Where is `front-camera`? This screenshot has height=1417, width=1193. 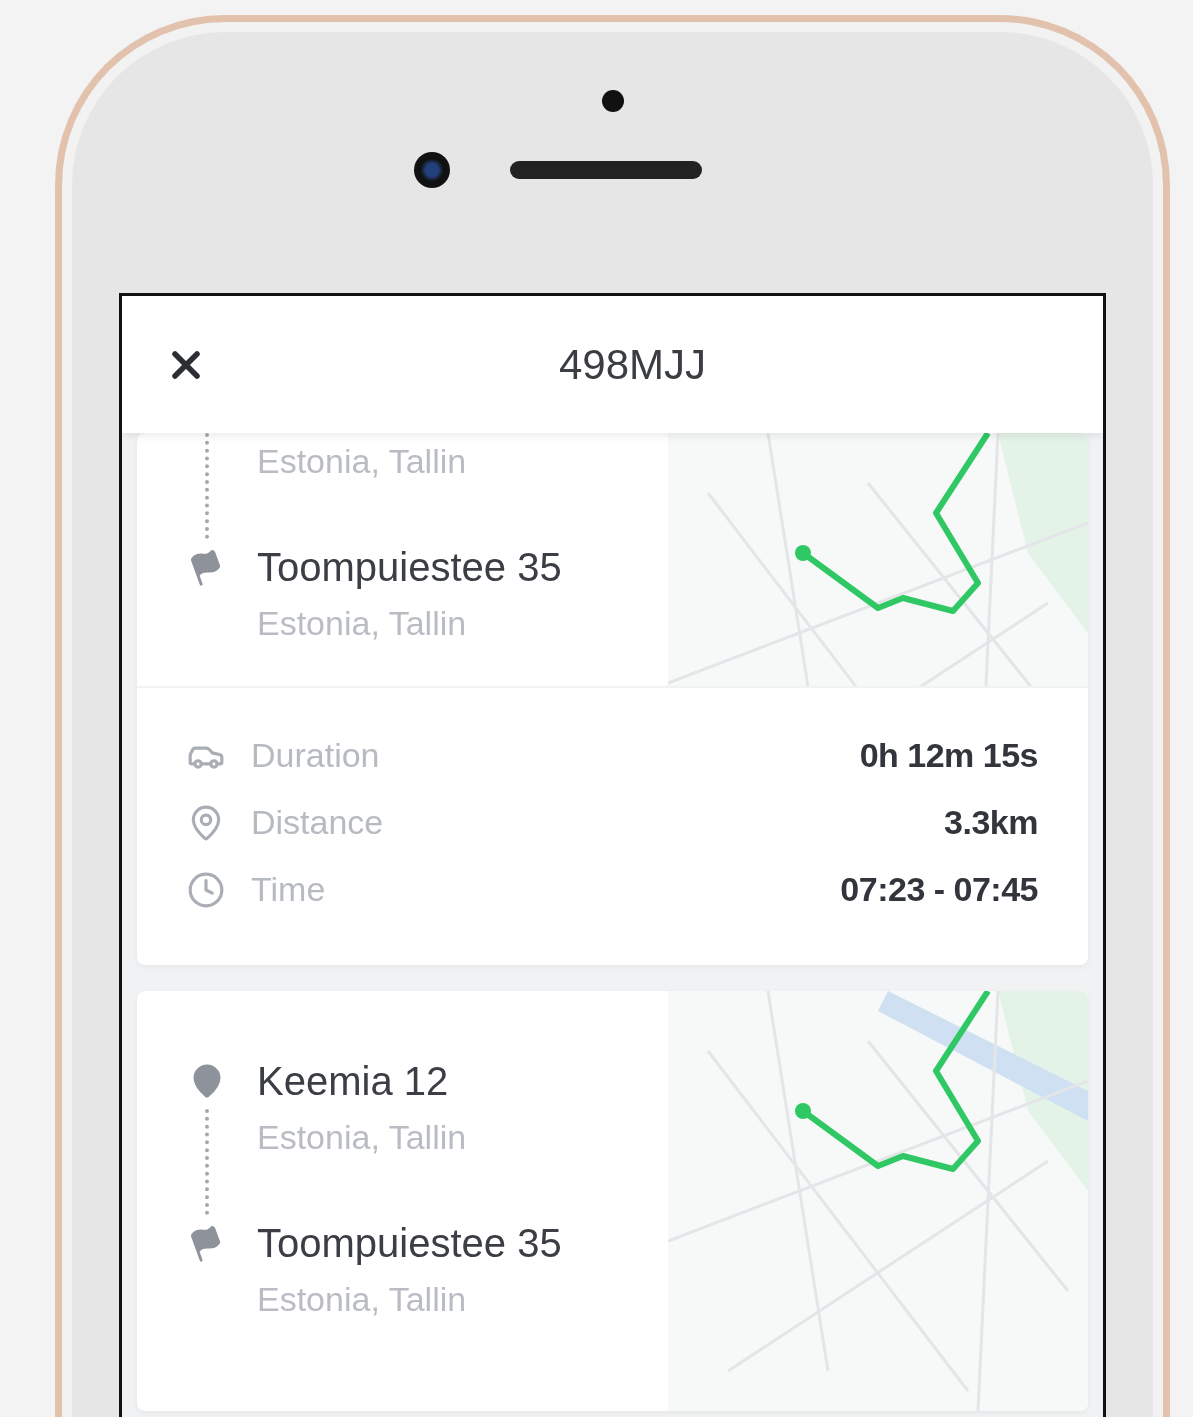
front-camera is located at coordinates (431, 170).